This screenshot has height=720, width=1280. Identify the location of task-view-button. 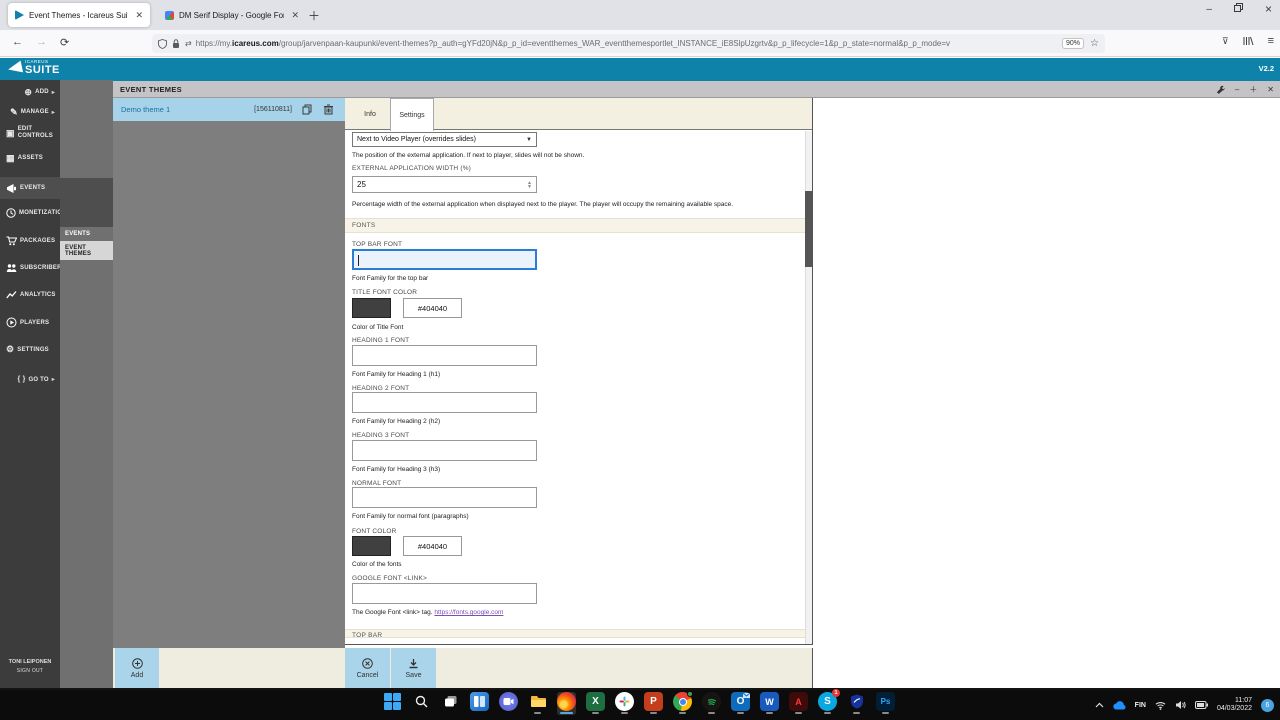
(450, 703).